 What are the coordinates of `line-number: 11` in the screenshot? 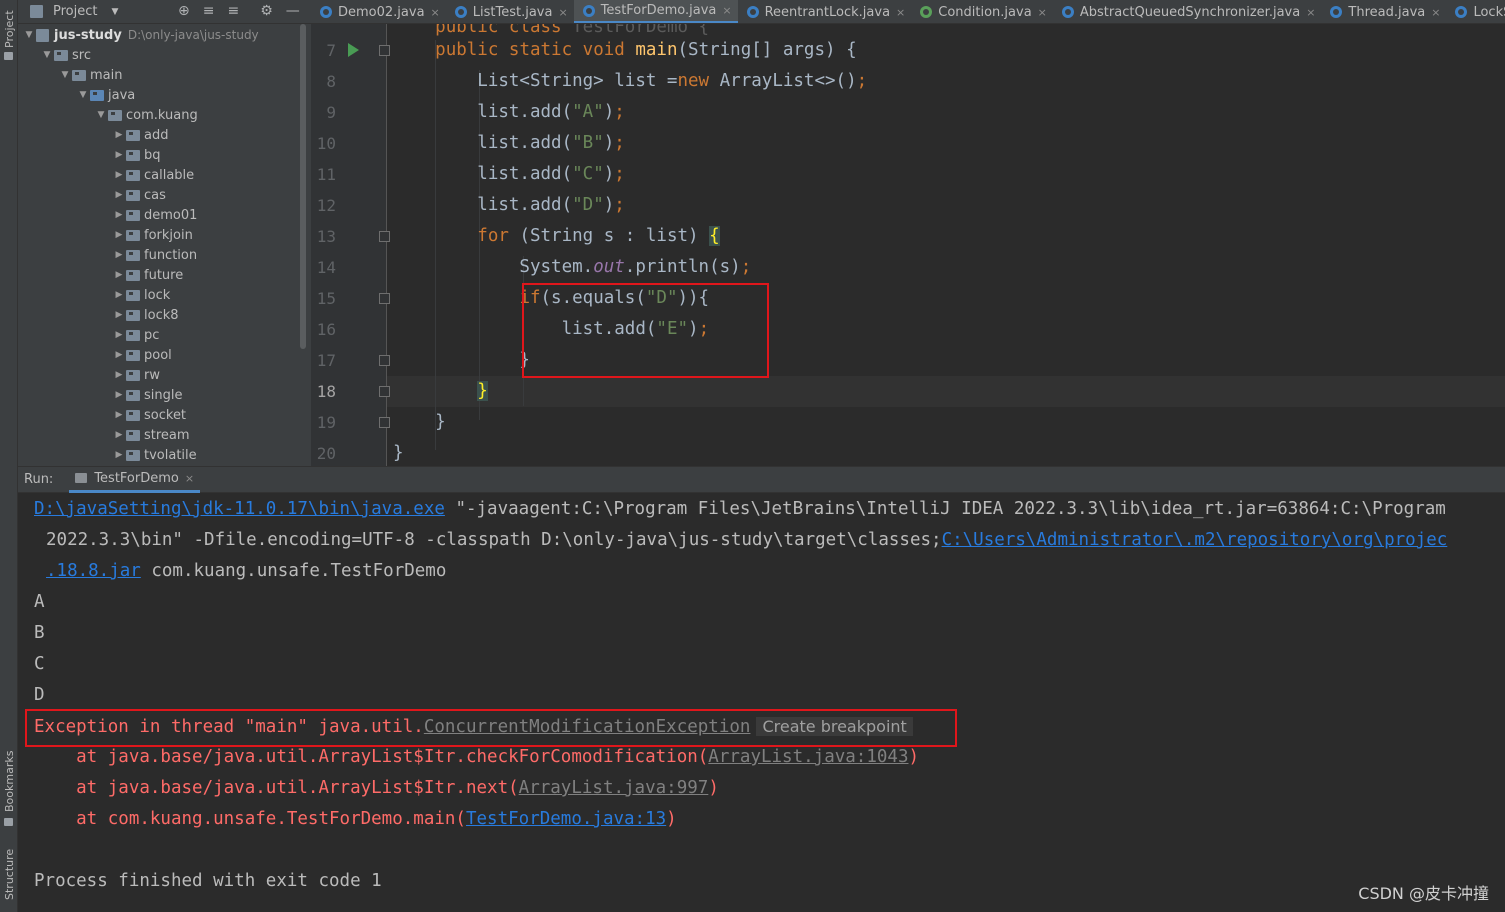 It's located at (323, 174).